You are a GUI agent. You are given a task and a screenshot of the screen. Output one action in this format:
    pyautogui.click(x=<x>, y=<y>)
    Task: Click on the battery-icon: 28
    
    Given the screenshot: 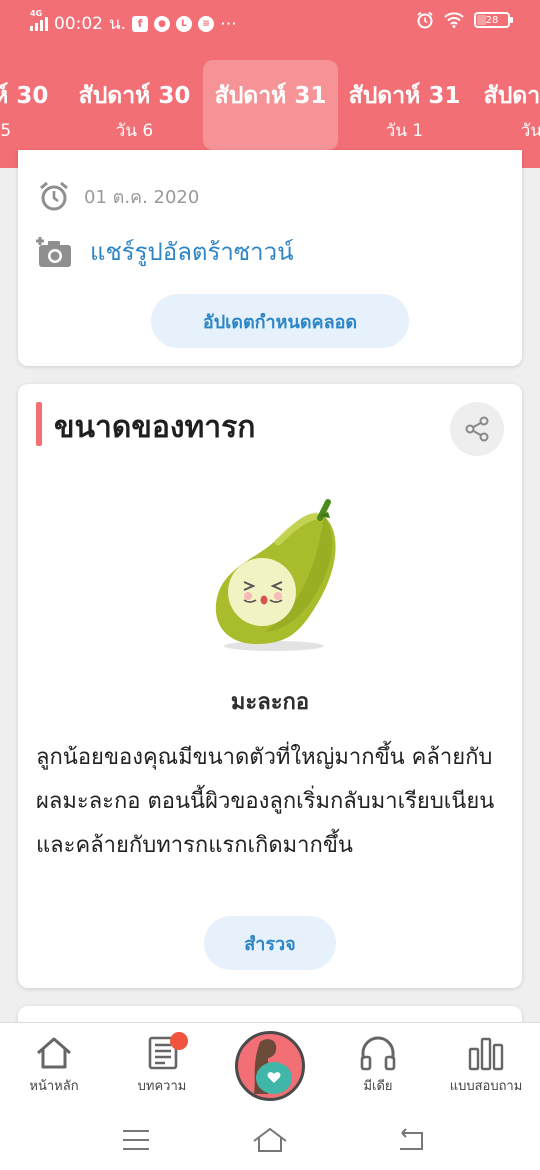 What is the action you would take?
    pyautogui.click(x=493, y=20)
    